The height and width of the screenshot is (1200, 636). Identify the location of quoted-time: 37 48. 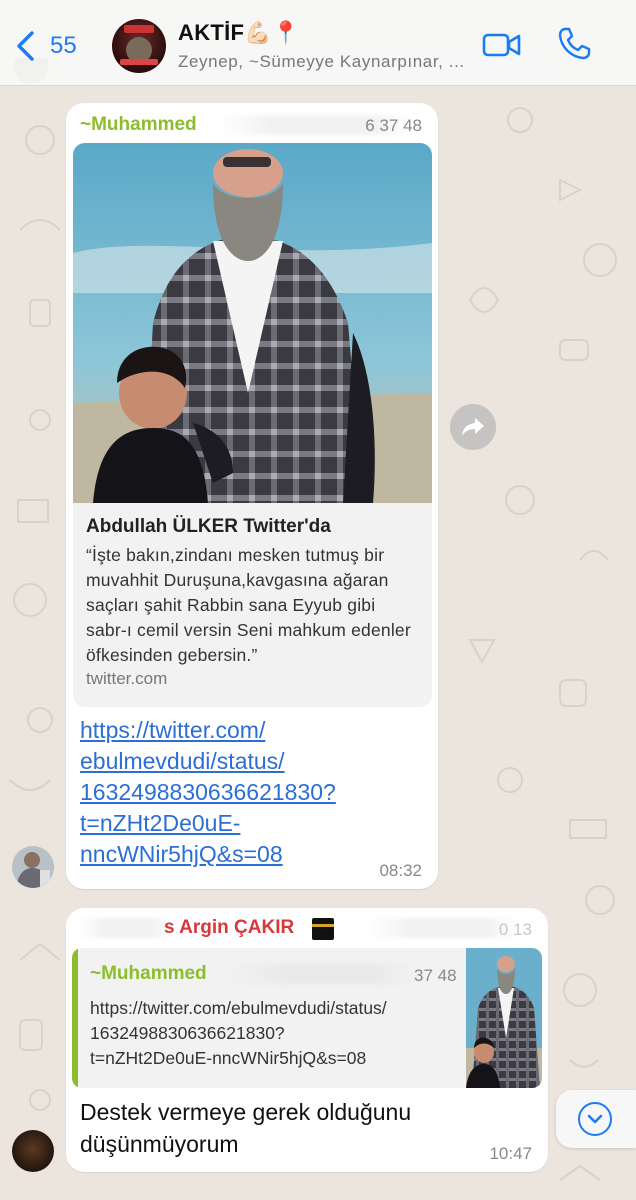
(435, 975).